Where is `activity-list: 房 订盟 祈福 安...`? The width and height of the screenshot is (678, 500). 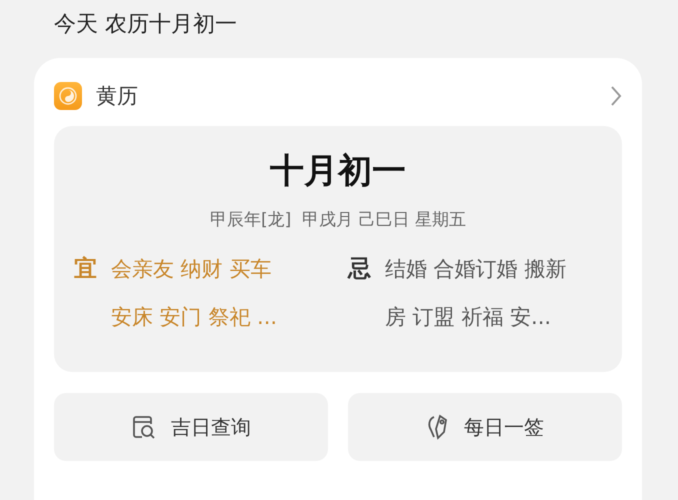 activity-list: 房 订盟 祈福 安... is located at coordinates (475, 317).